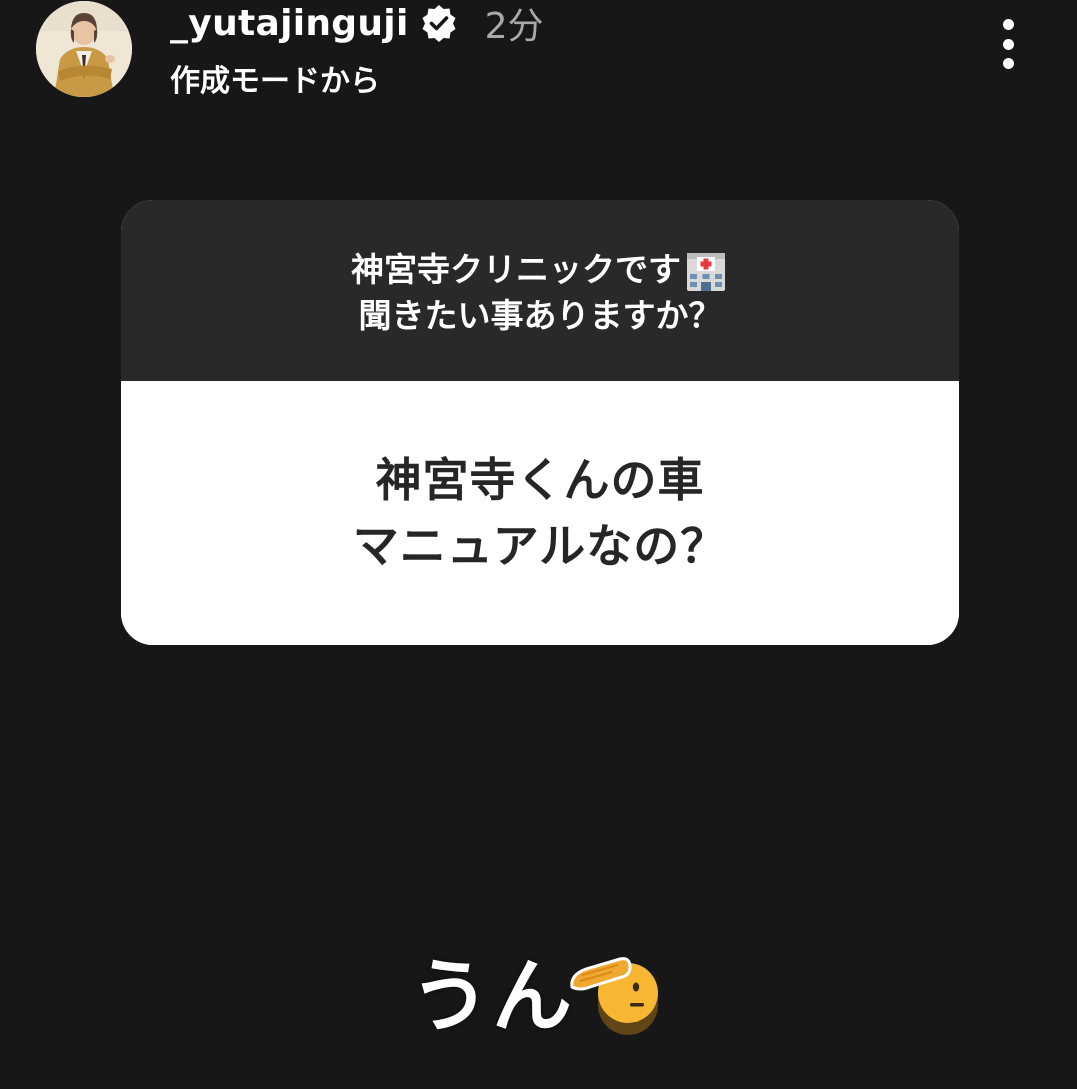 This screenshot has width=1077, height=1089. I want to click on username: _yutajinguji, so click(289, 23).